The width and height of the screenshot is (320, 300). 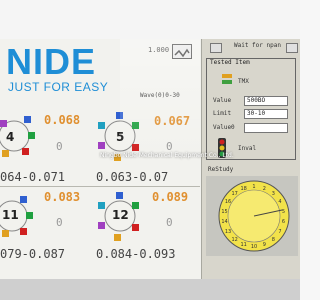 I want to click on wave-button, so click(x=182, y=51).